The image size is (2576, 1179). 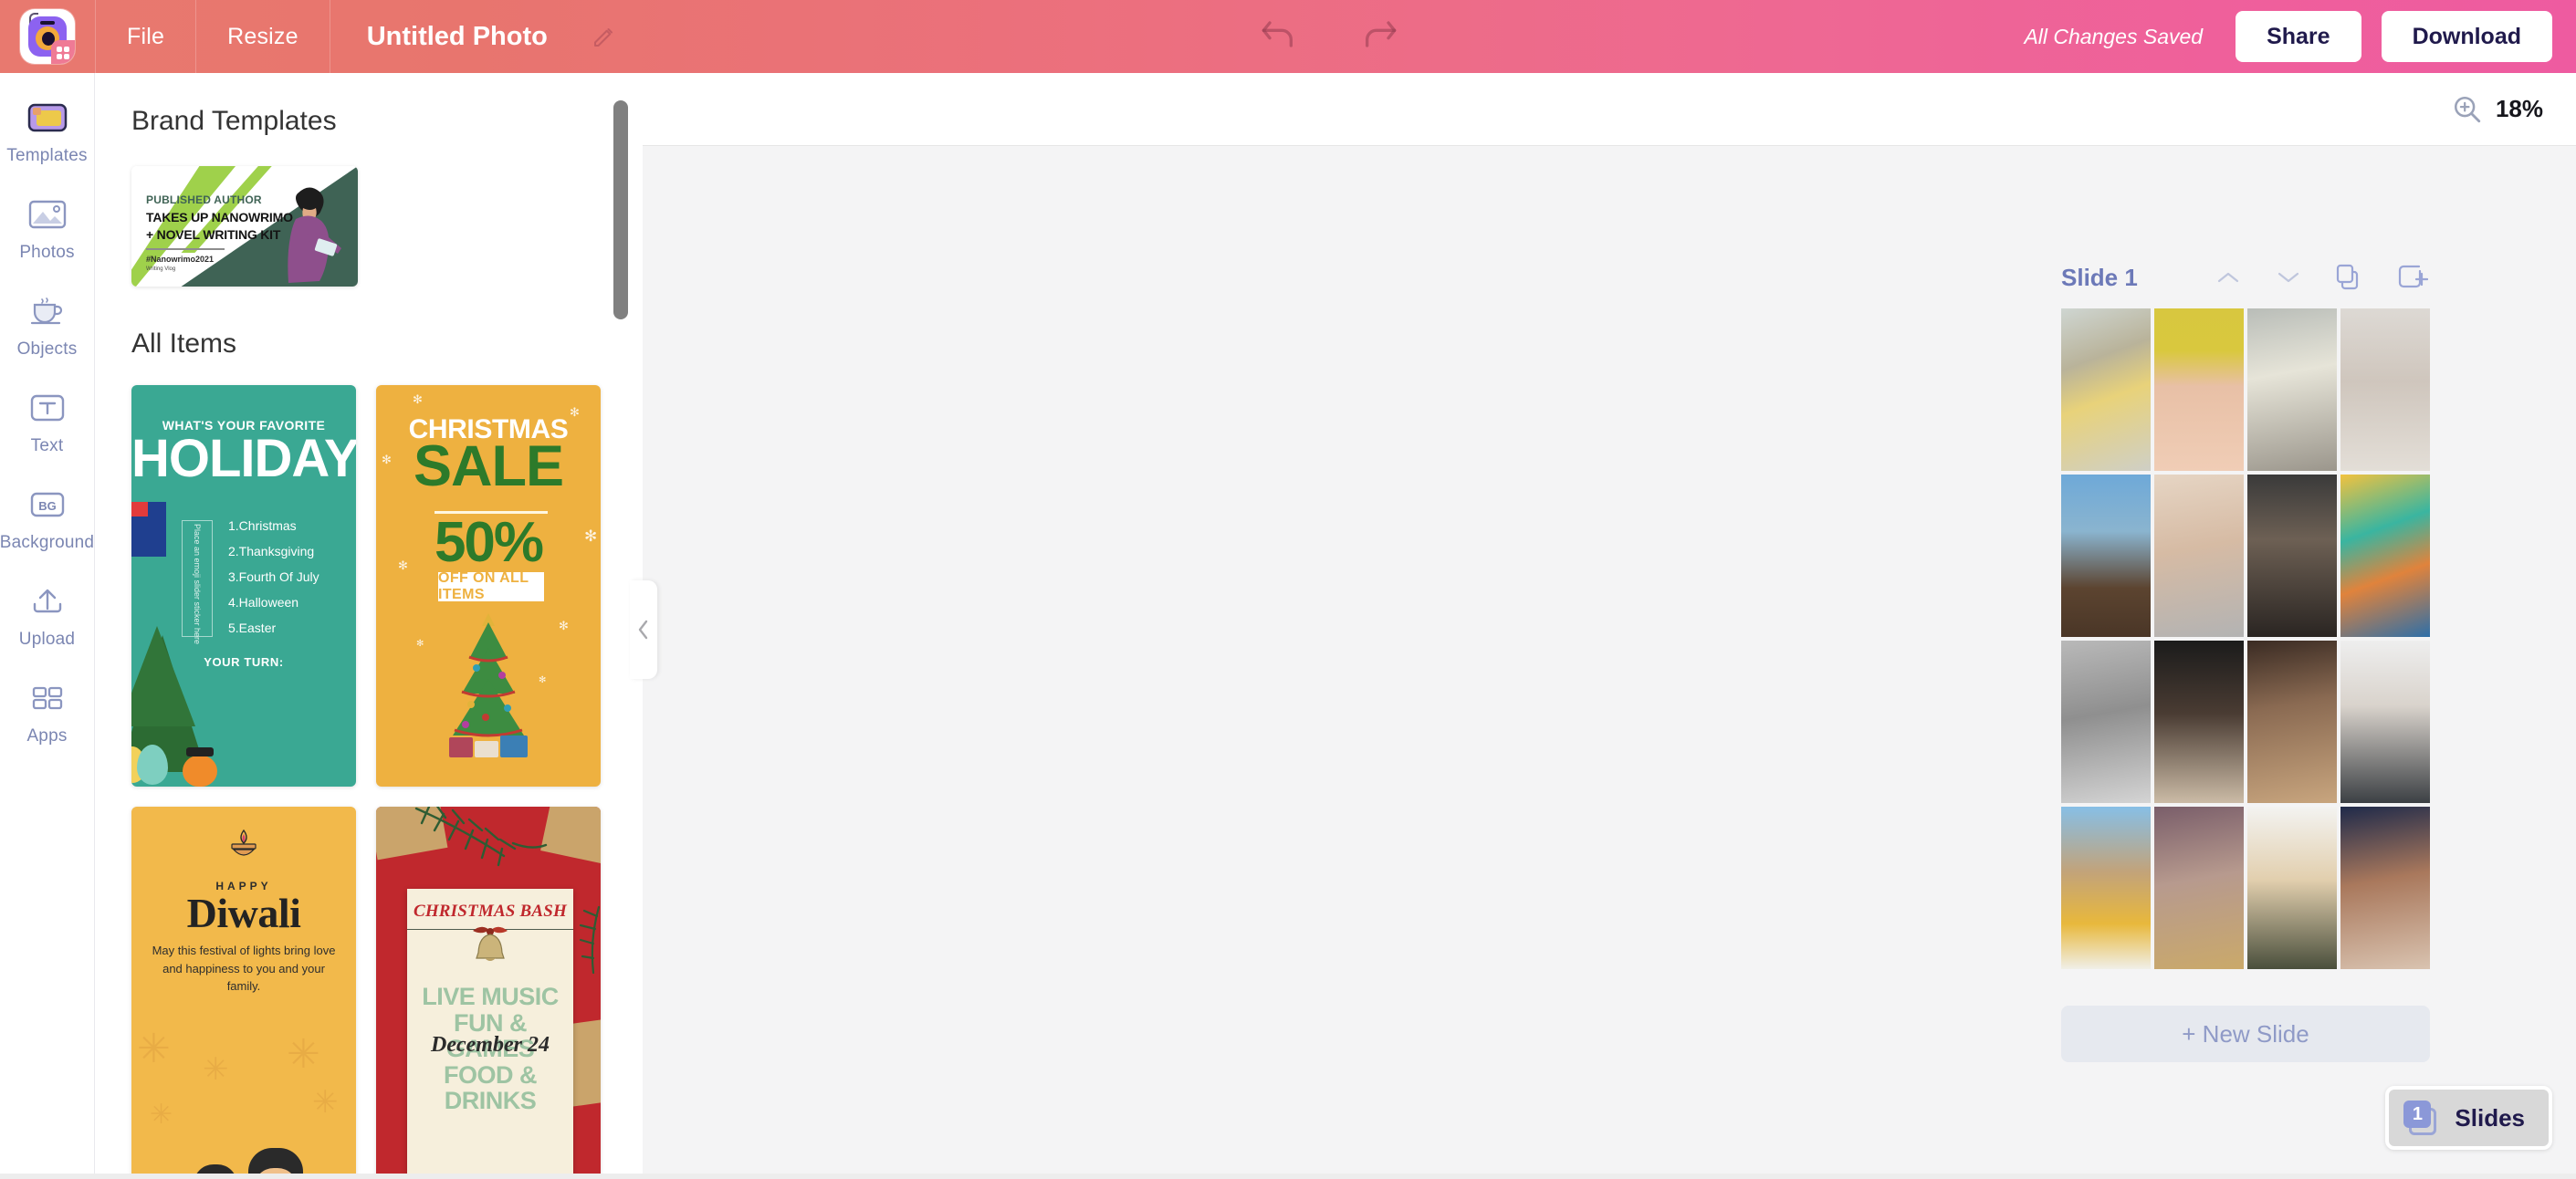 What do you see at coordinates (244, 842) in the screenshot?
I see `diya-lamp-icon` at bounding box center [244, 842].